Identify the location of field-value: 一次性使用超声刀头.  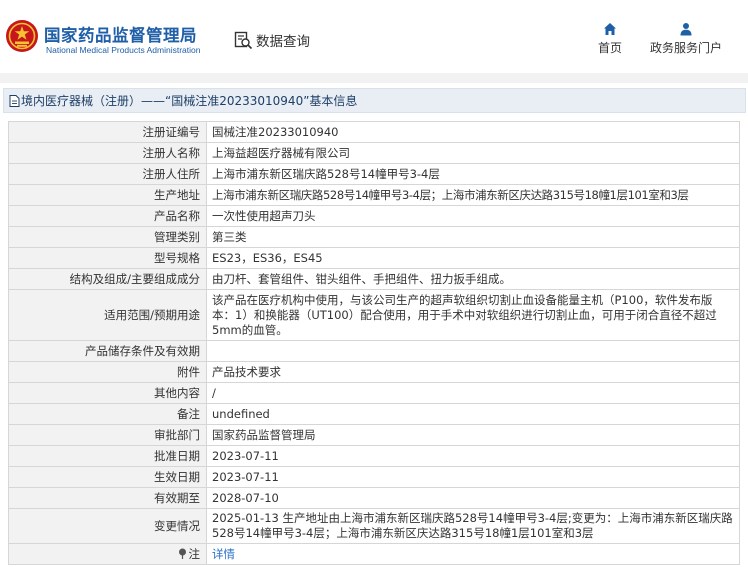
(473, 216).